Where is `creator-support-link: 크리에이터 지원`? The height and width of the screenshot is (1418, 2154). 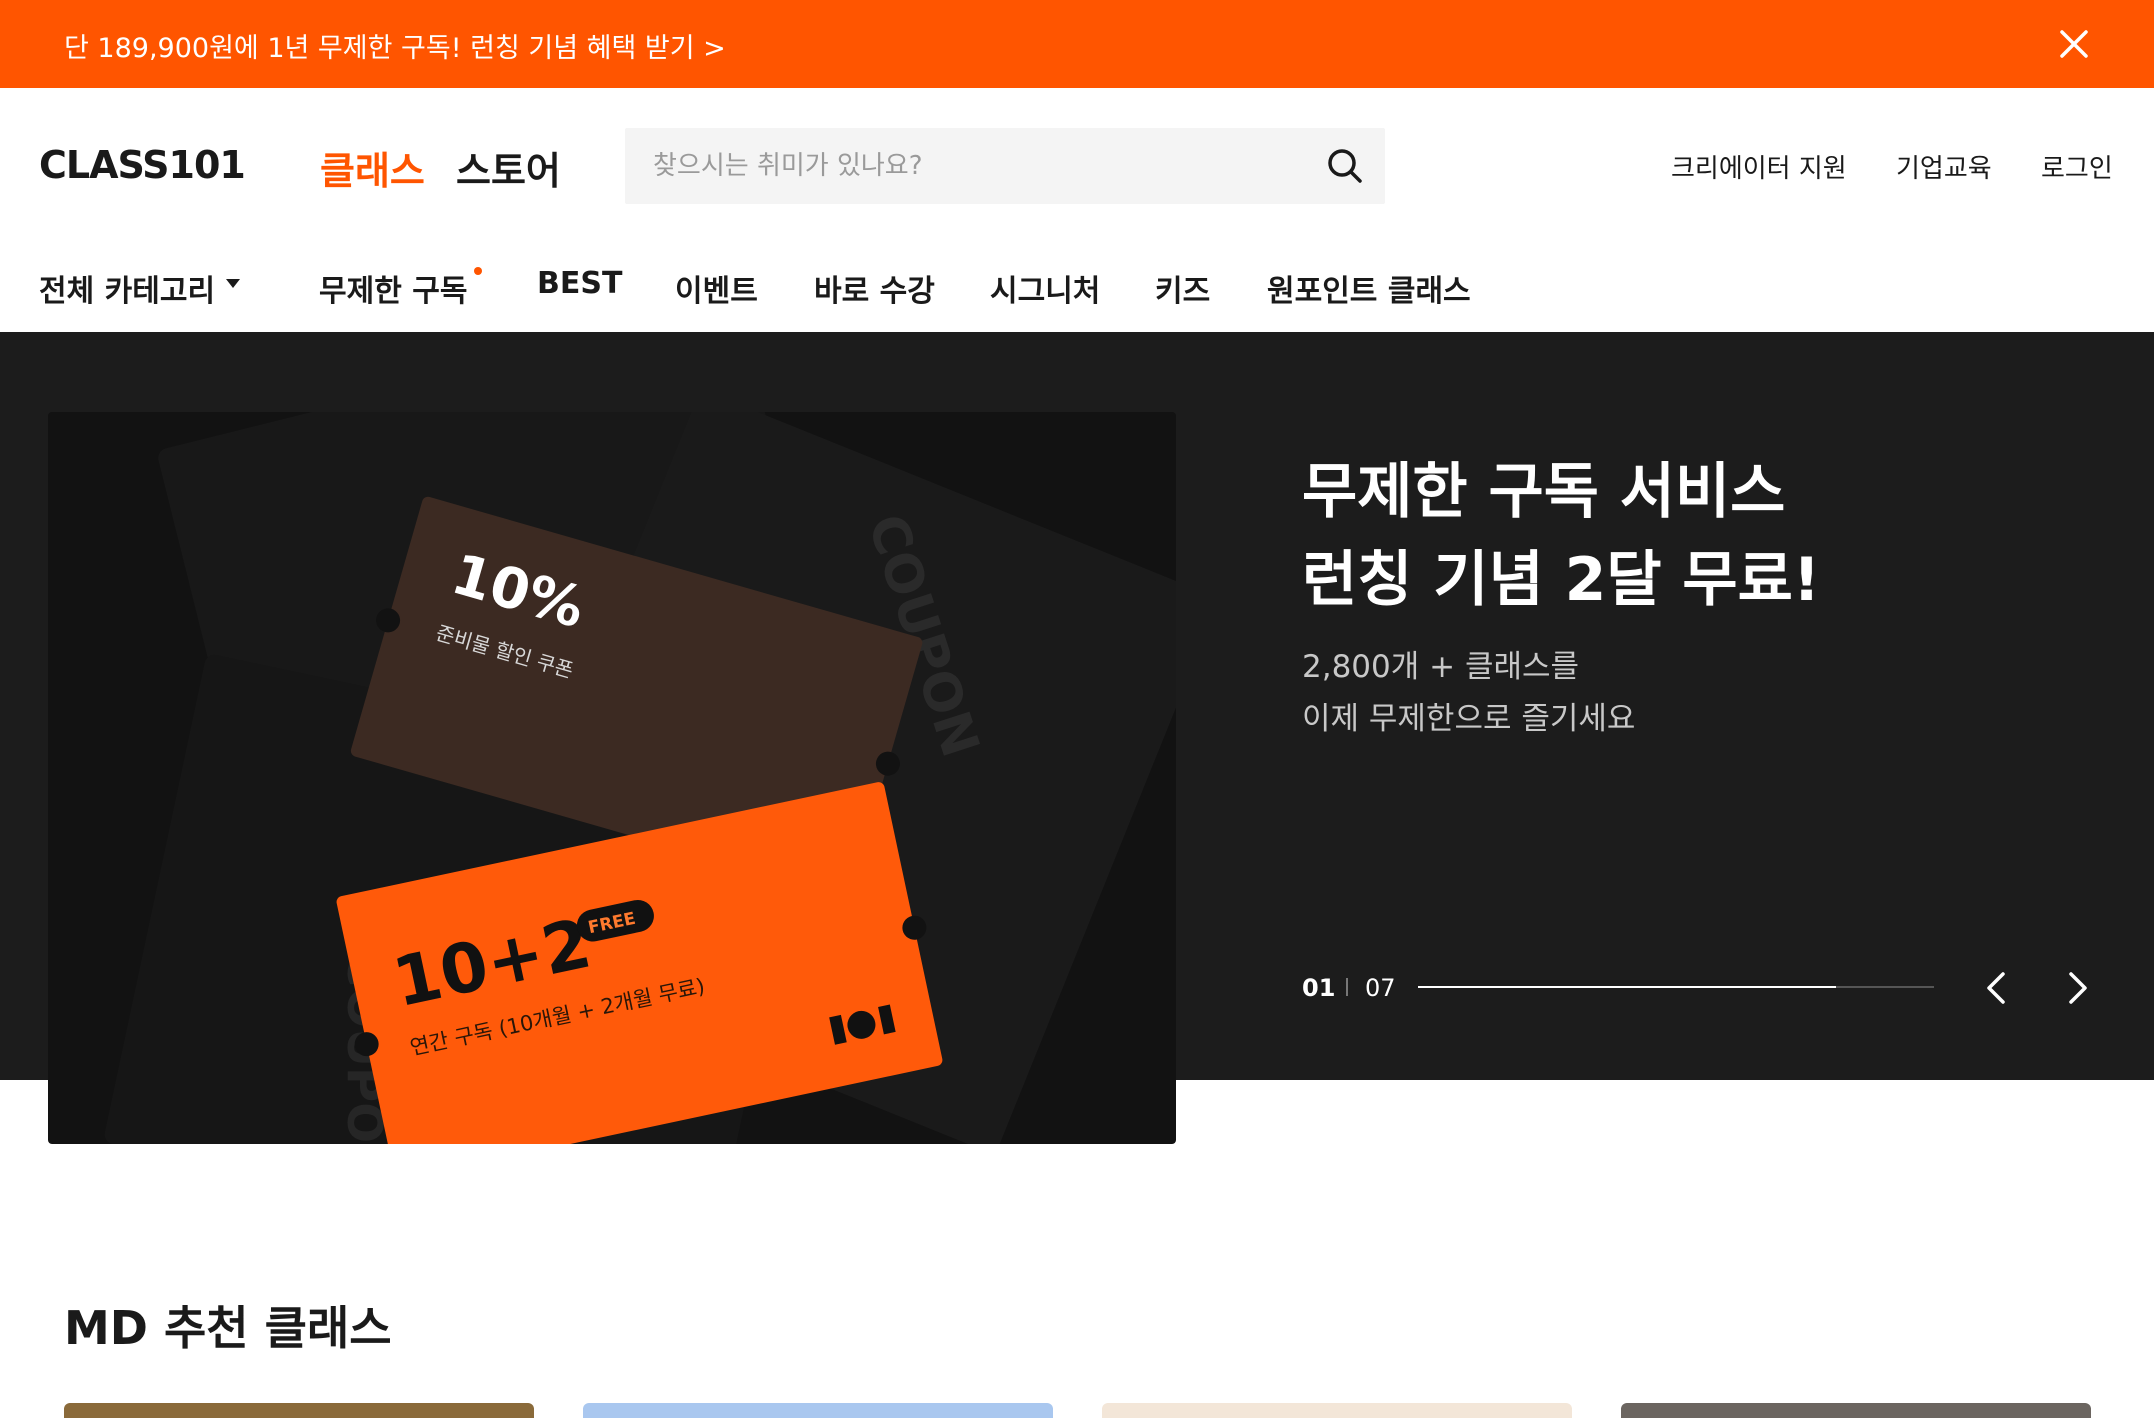
creator-support-link: 크리에이터 지원 is located at coordinates (1759, 166).